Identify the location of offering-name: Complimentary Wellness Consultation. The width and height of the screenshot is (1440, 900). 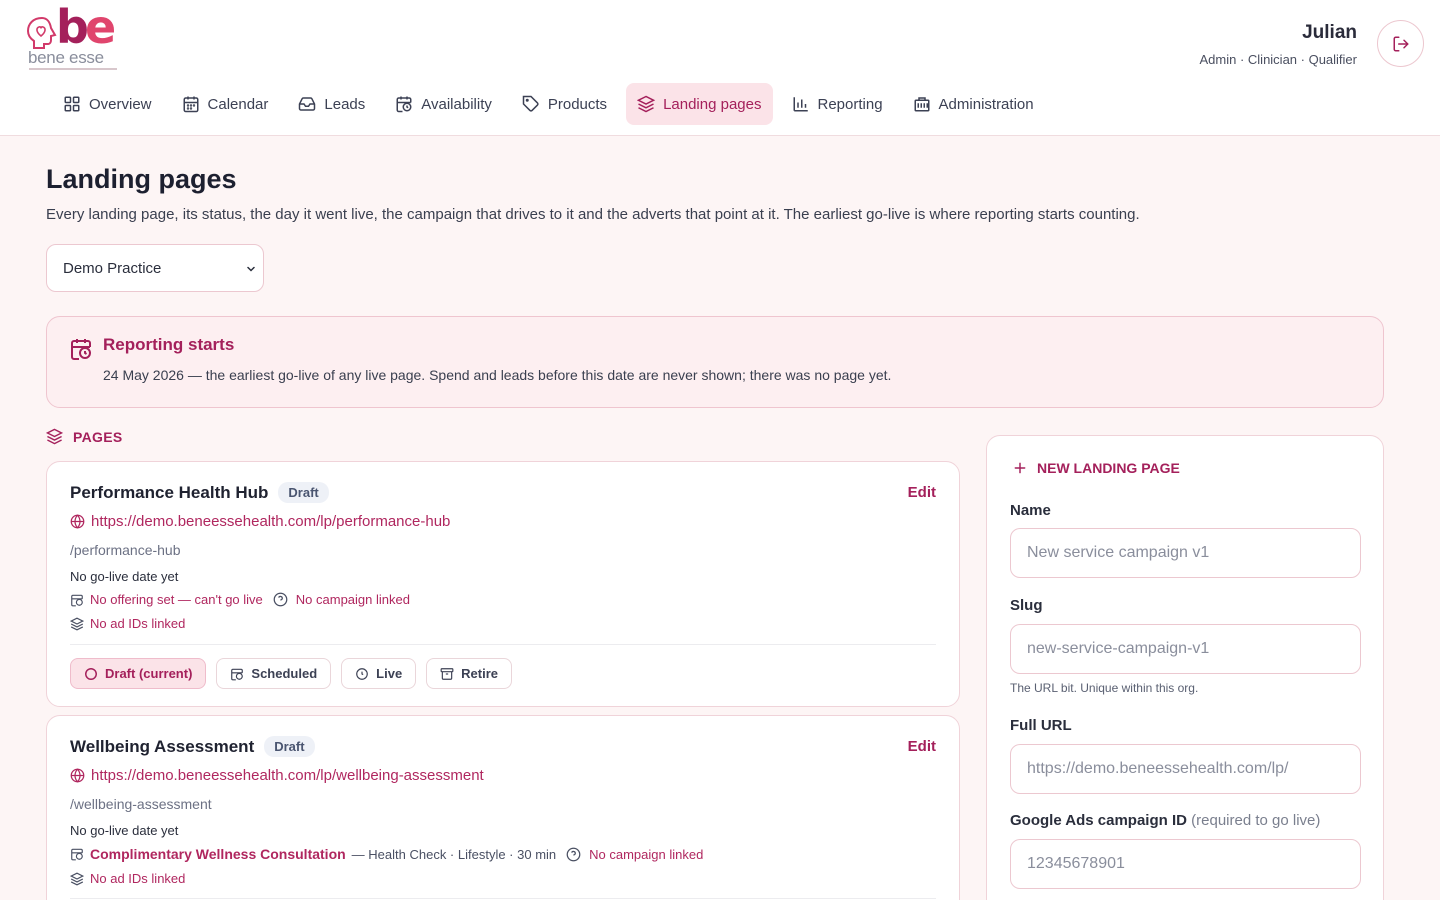
(218, 854).